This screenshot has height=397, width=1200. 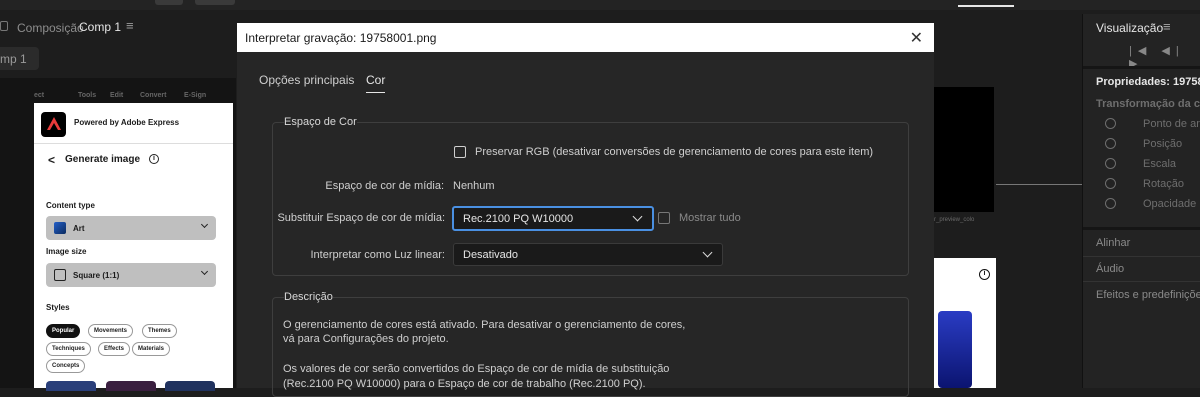 I want to click on align-section: Alinhar, so click(x=1113, y=243).